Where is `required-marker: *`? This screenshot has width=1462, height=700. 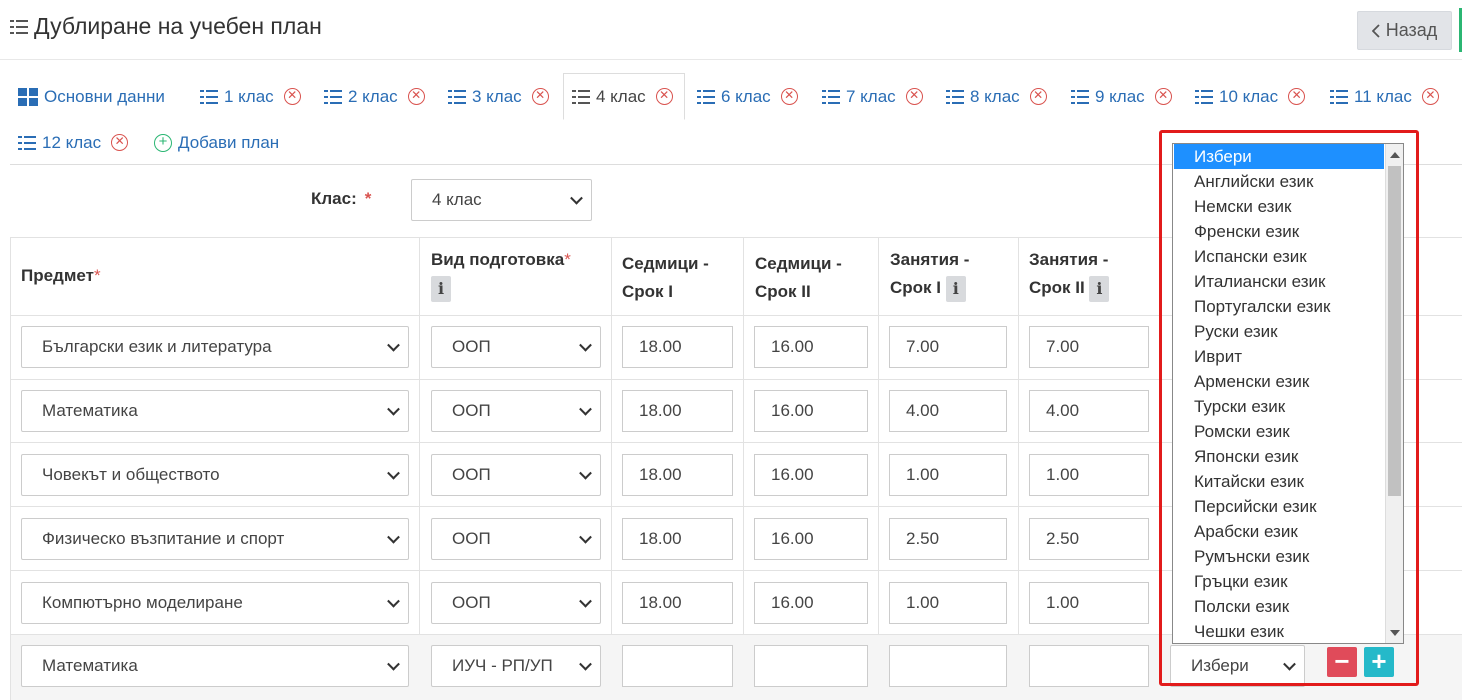 required-marker: * is located at coordinates (97, 275).